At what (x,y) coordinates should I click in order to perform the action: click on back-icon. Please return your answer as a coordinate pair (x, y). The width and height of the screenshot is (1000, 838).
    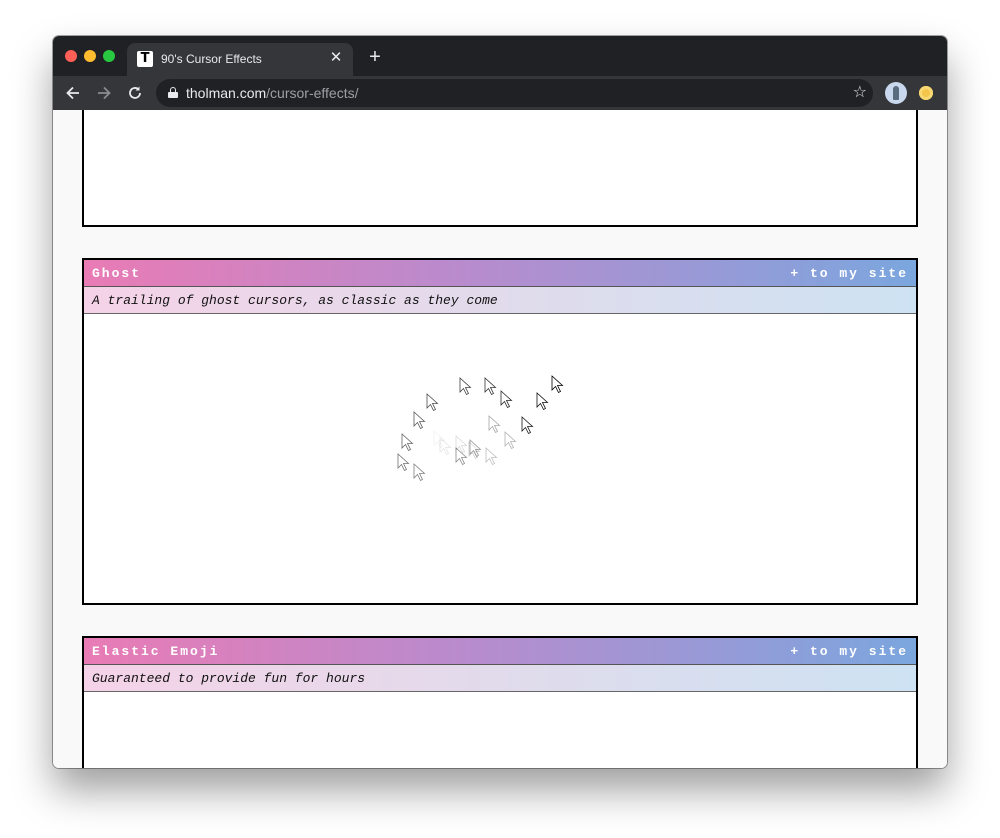
    Looking at the image, I should click on (73, 93).